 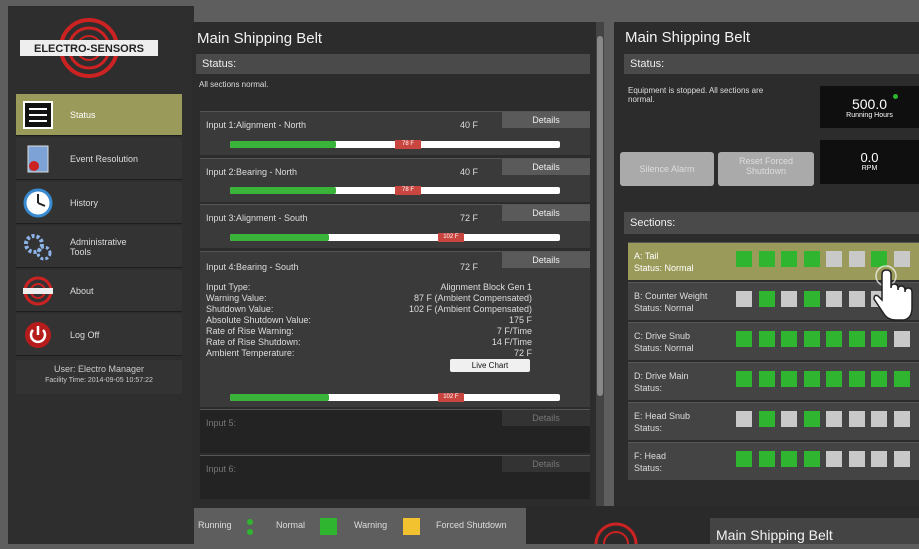 What do you see at coordinates (667, 169) in the screenshot?
I see `silence-alarm-button: Silence Alarm` at bounding box center [667, 169].